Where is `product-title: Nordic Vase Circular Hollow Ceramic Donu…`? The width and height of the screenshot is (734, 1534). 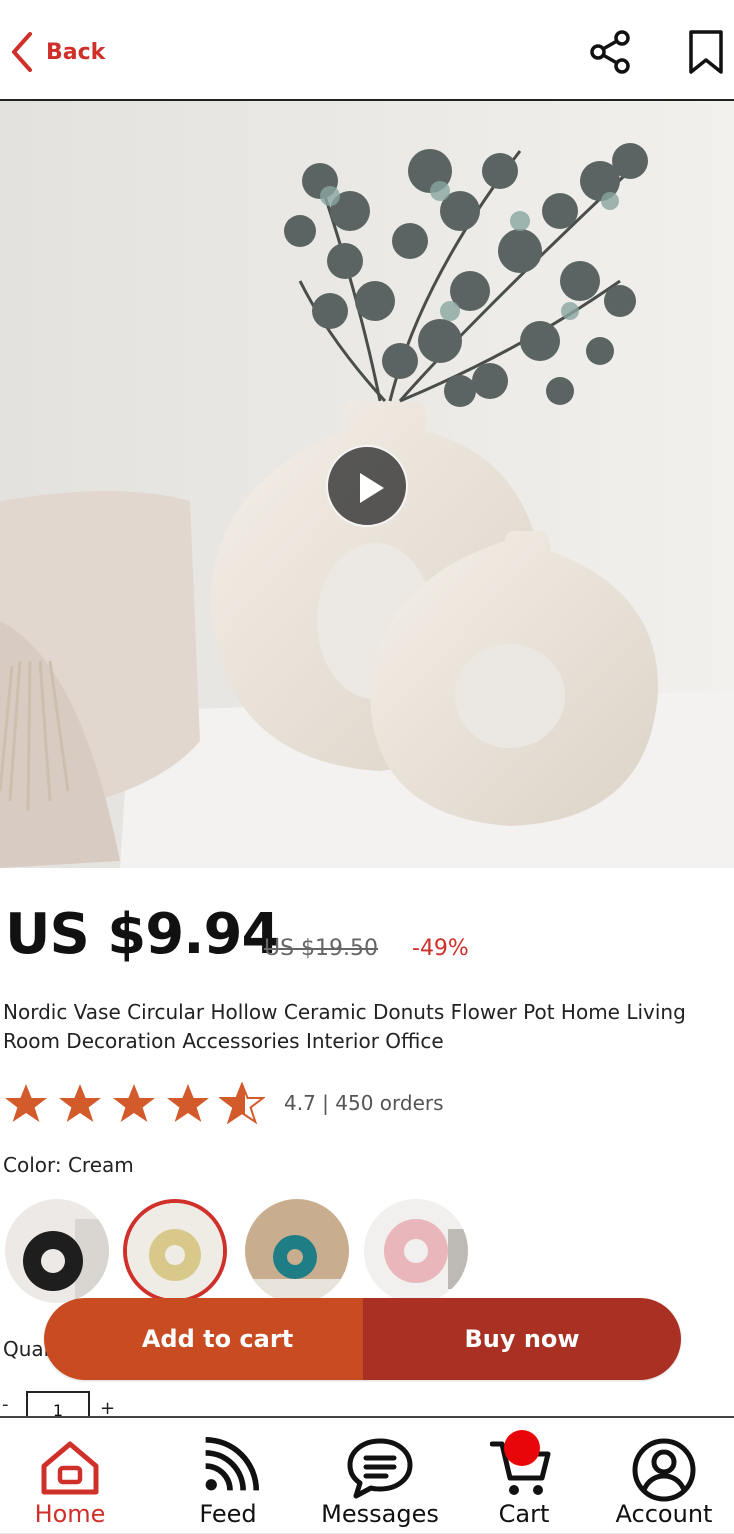
product-title: Nordic Vase Circular Hollow Ceramic Donu… is located at coordinates (344, 1026).